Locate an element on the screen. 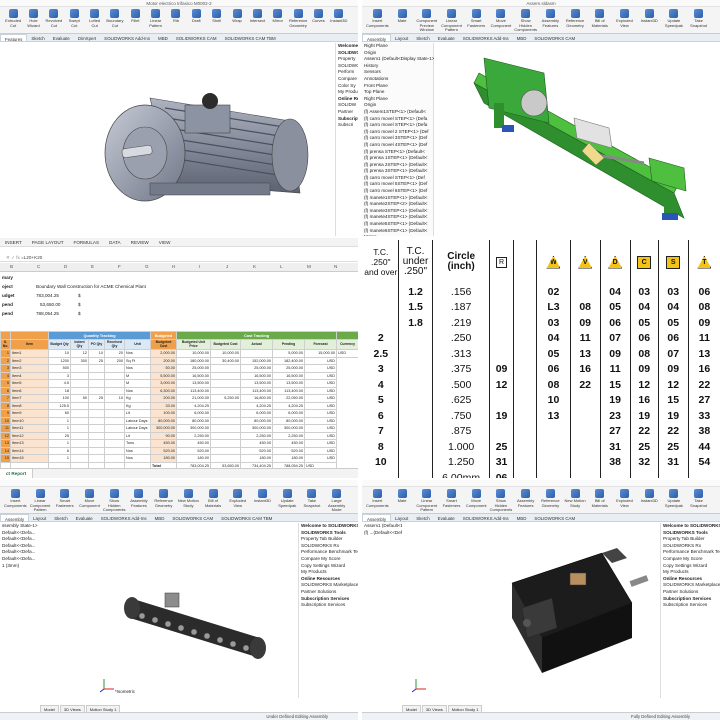 This screenshot has width=720, height=720. ribbon-button: Lofted Cut is located at coordinates (94, 18).